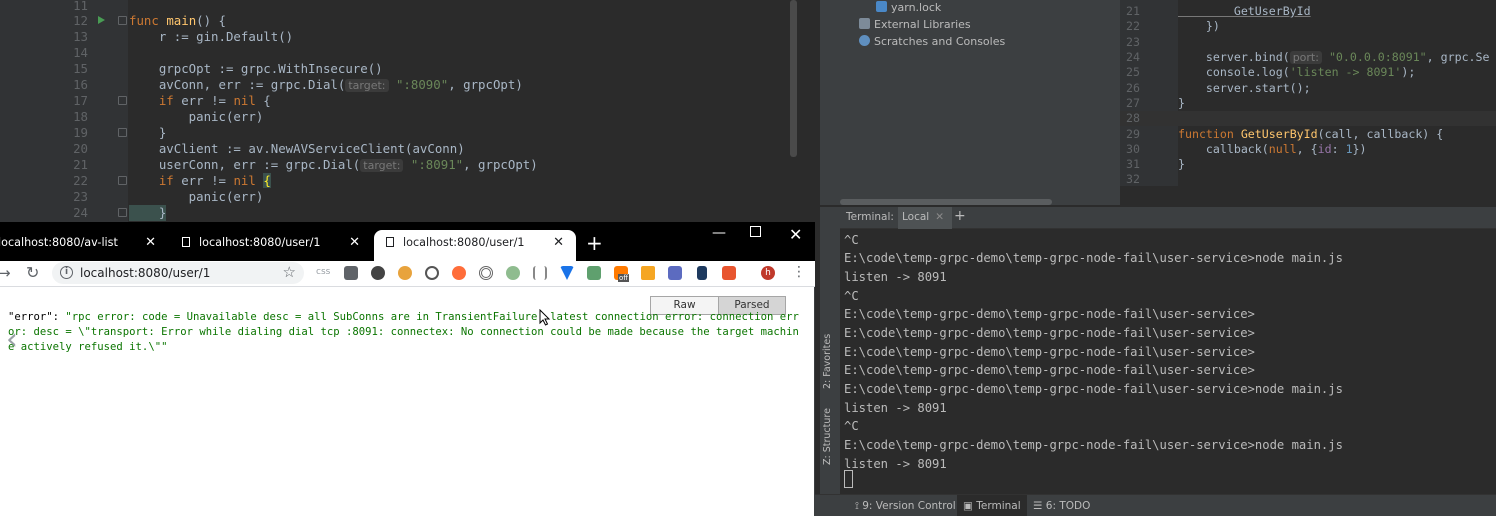 The height and width of the screenshot is (516, 1496). I want to click on tree-item-scratches: Scratches and Consoles, so click(932, 42).